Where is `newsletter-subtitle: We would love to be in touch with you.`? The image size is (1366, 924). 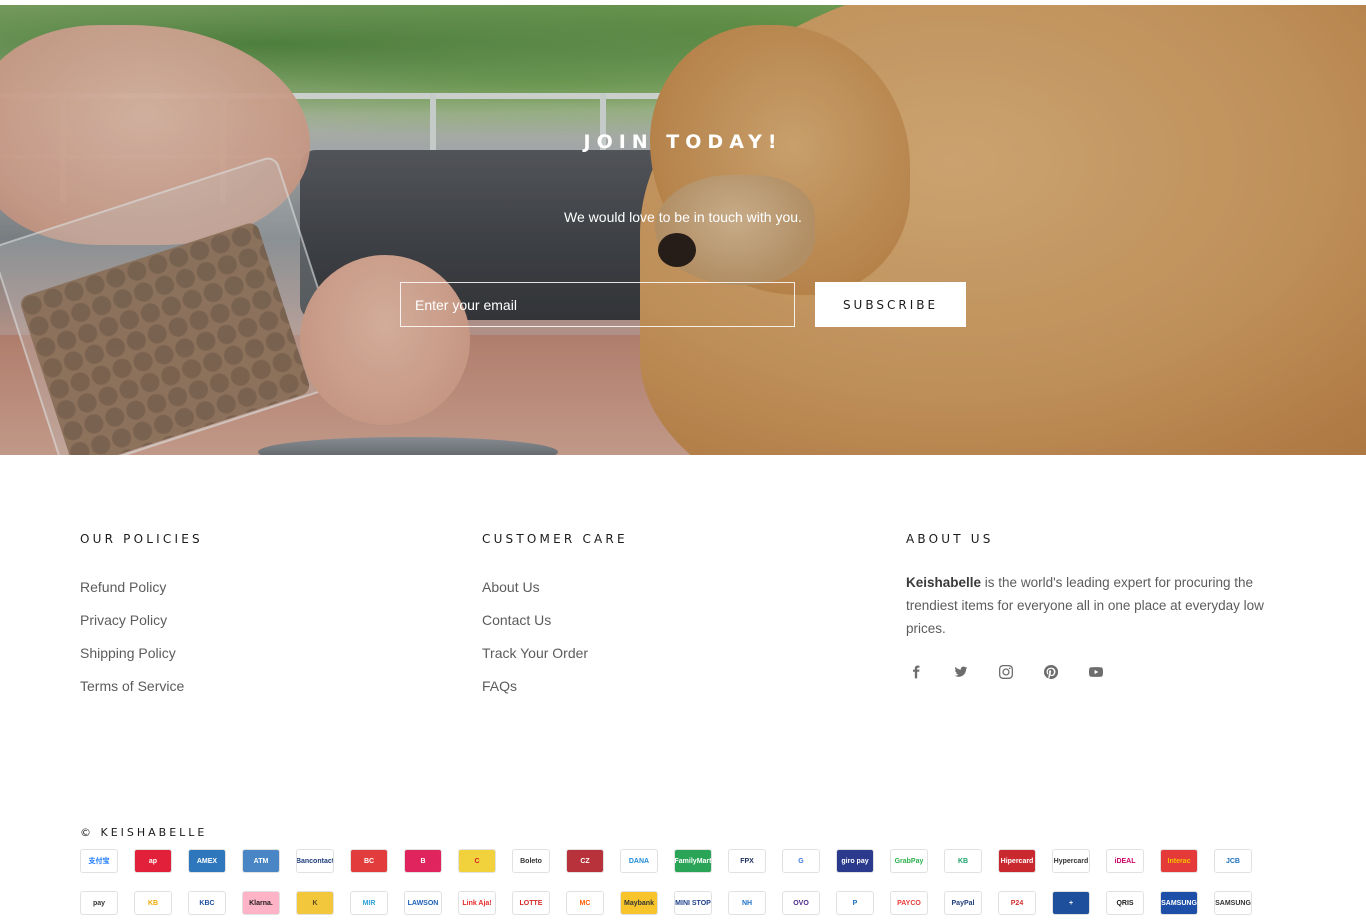
newsletter-subtitle: We would love to be in touch with you. is located at coordinates (683, 217).